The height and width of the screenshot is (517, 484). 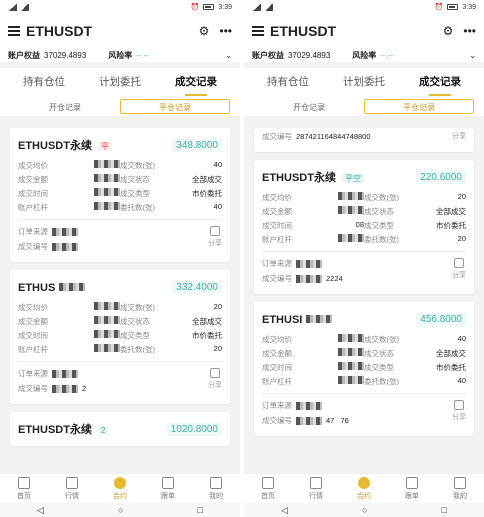 What do you see at coordinates (460, 483) in the screenshot?
I see `user-icon` at bounding box center [460, 483].